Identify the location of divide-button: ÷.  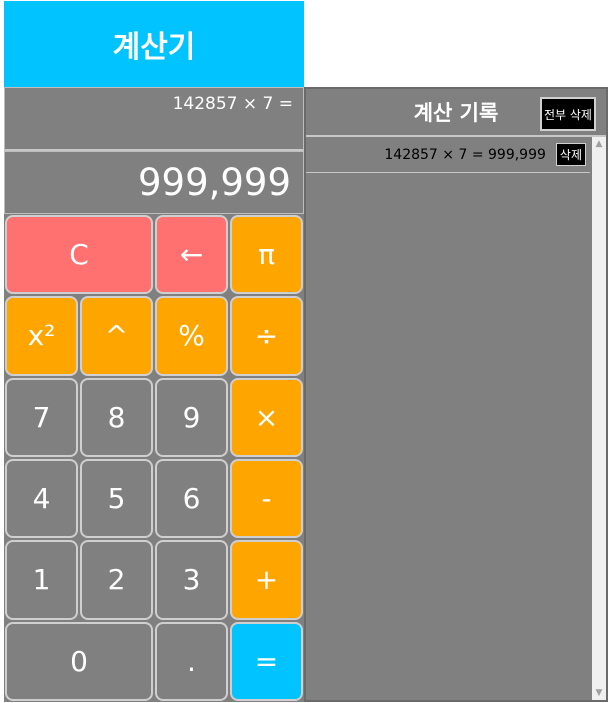
(266, 336).